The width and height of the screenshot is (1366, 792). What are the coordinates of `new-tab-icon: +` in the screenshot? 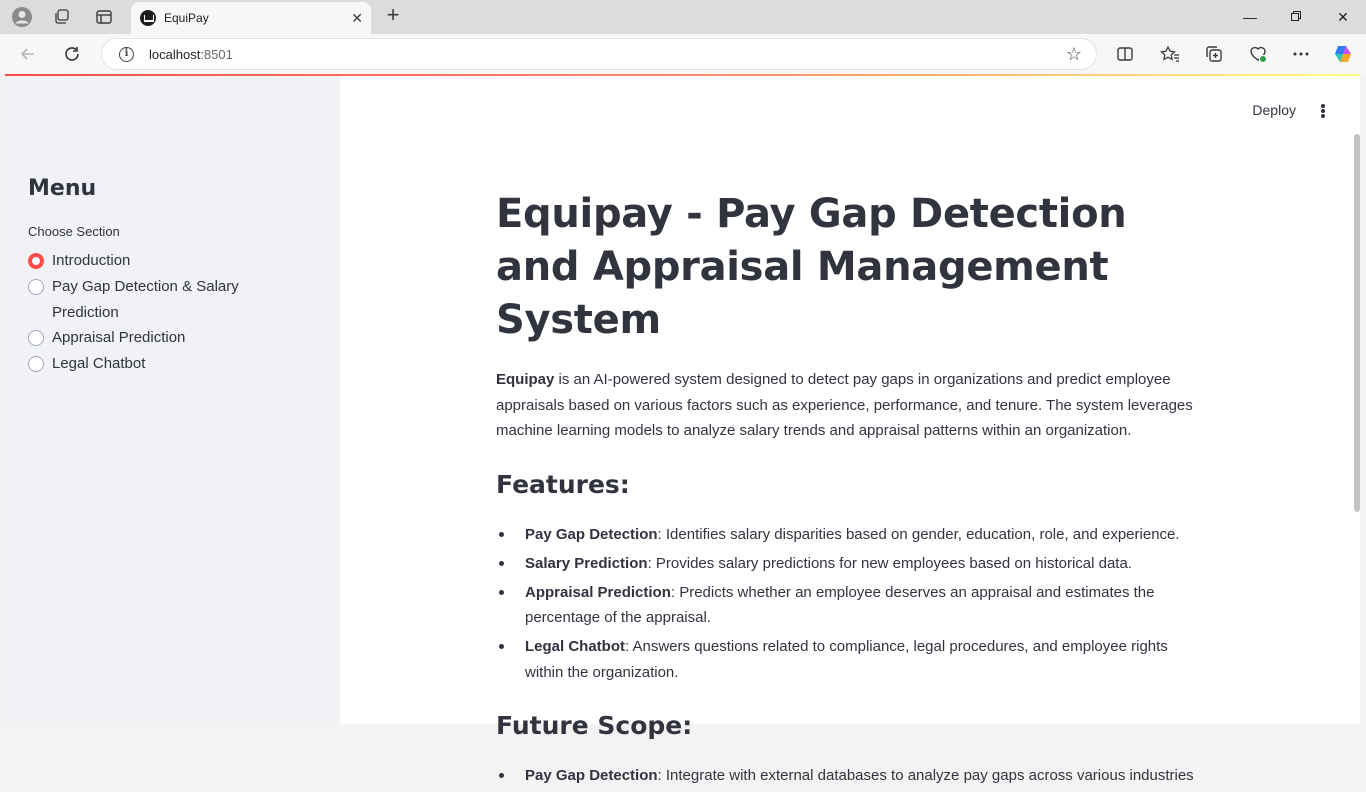 It's located at (393, 15).